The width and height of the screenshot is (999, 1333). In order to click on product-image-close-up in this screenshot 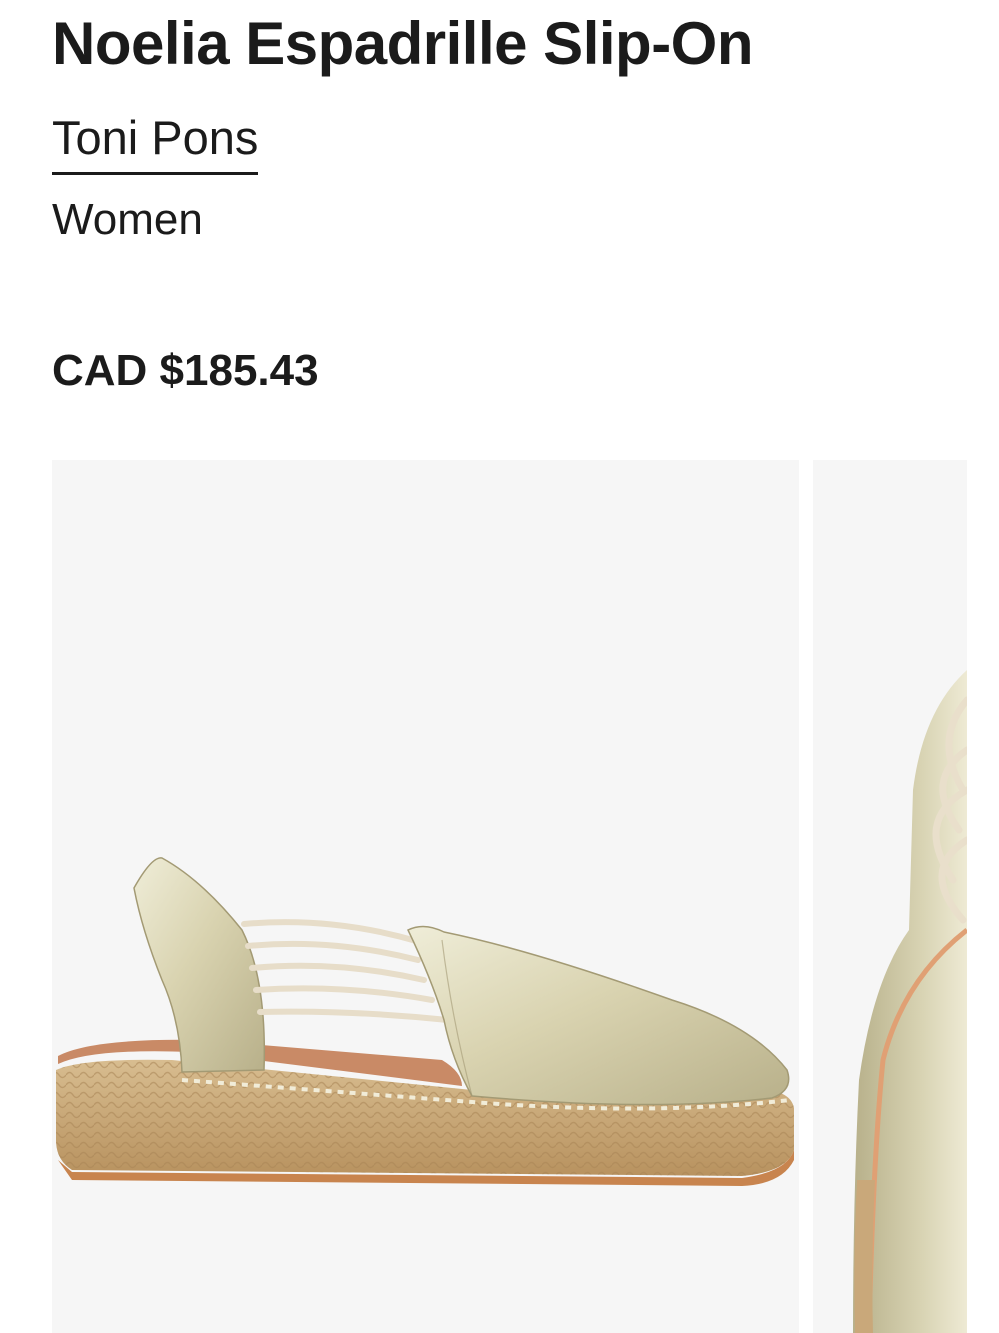, I will do `click(890, 896)`.